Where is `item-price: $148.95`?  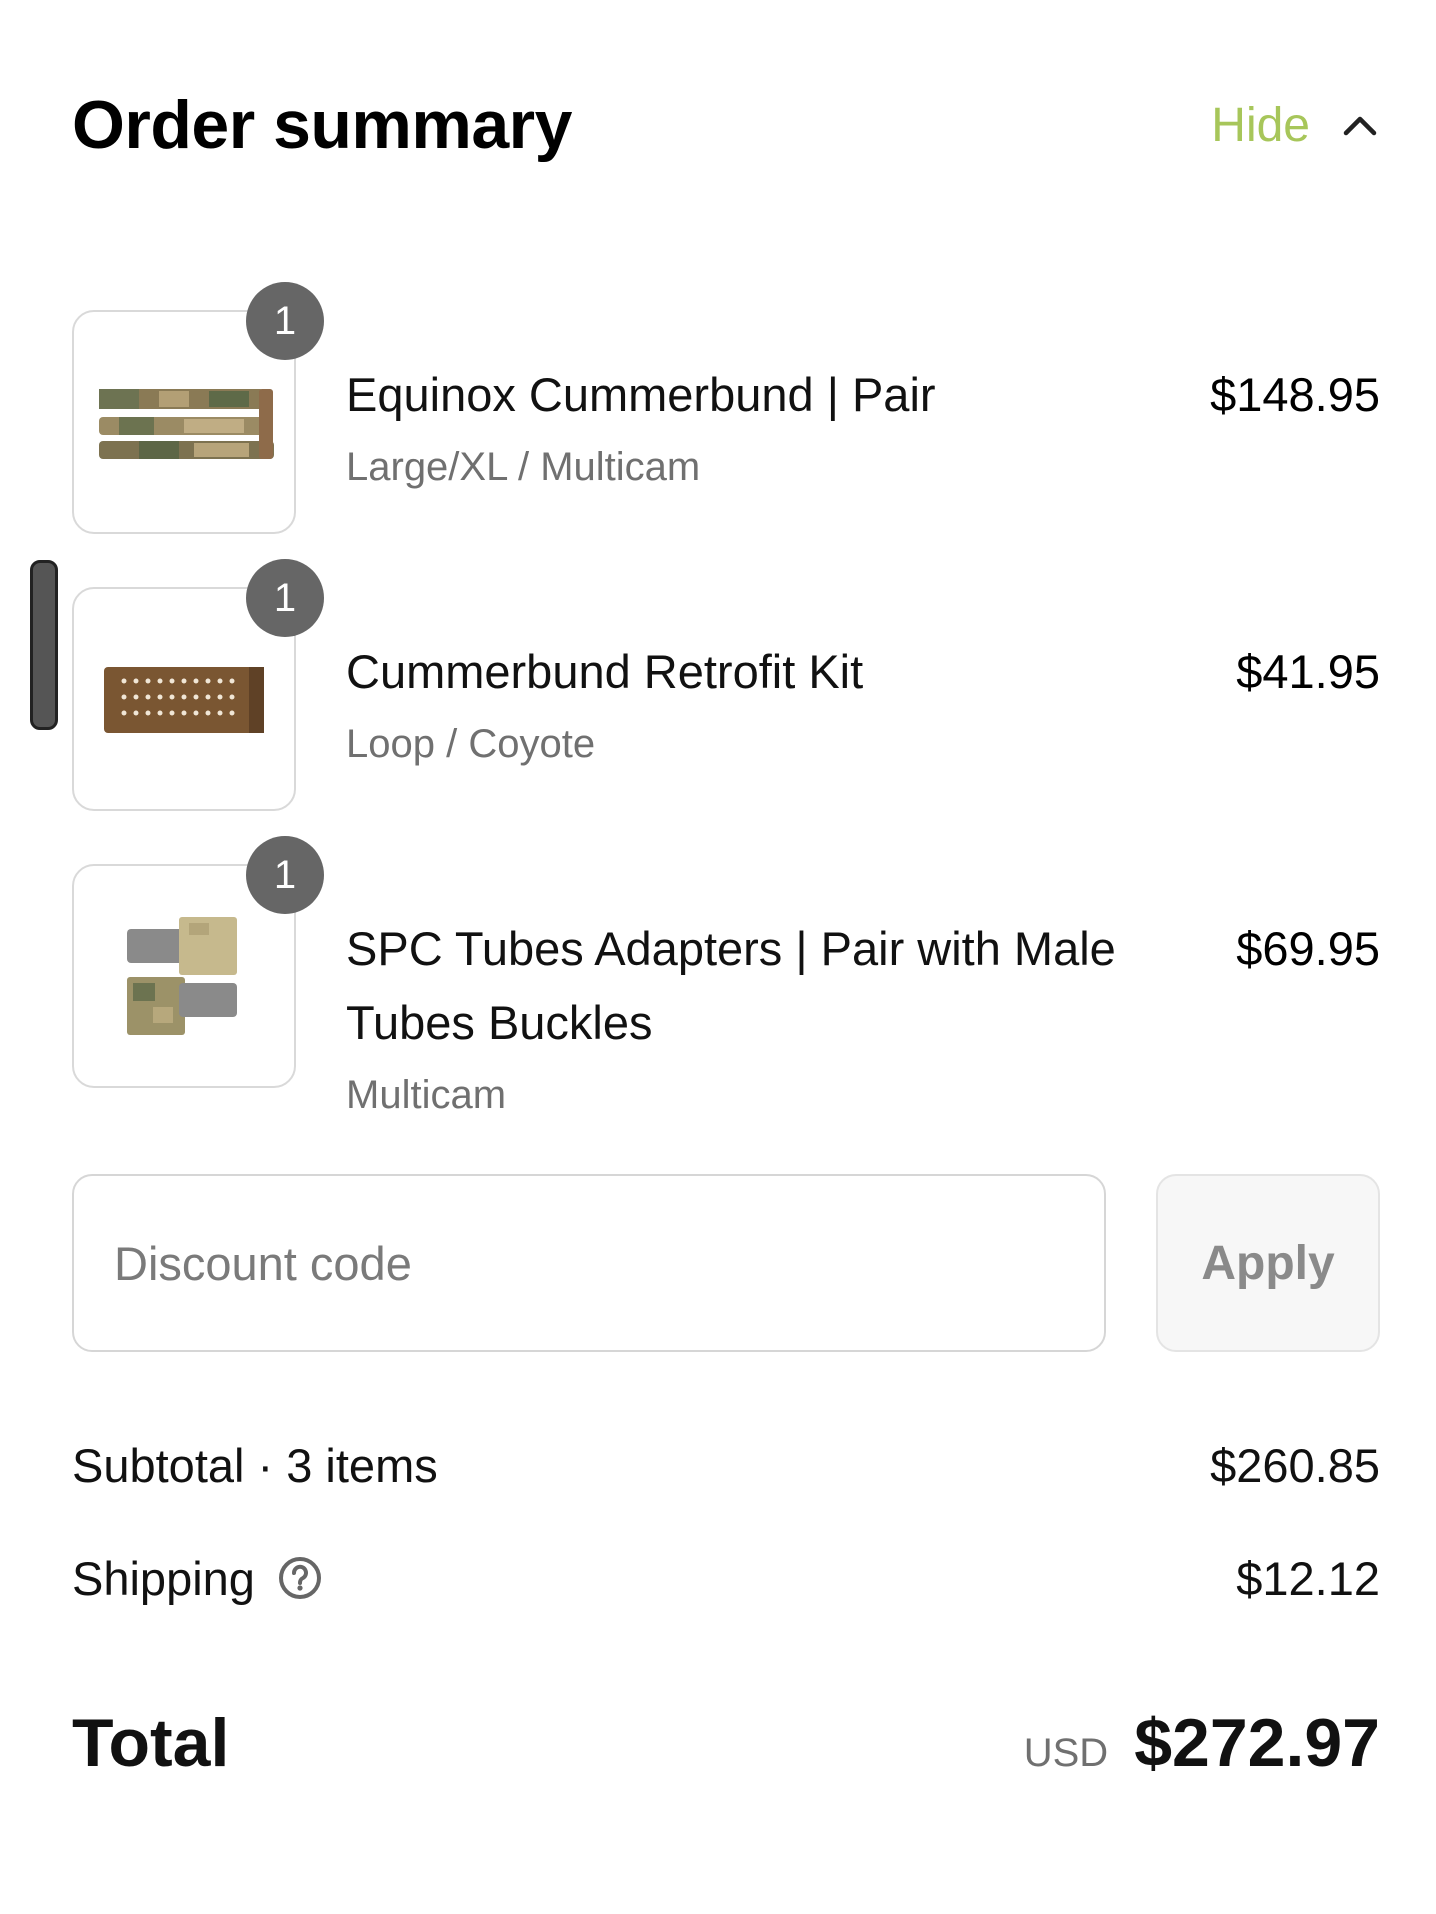 item-price: $148.95 is located at coordinates (1295, 394).